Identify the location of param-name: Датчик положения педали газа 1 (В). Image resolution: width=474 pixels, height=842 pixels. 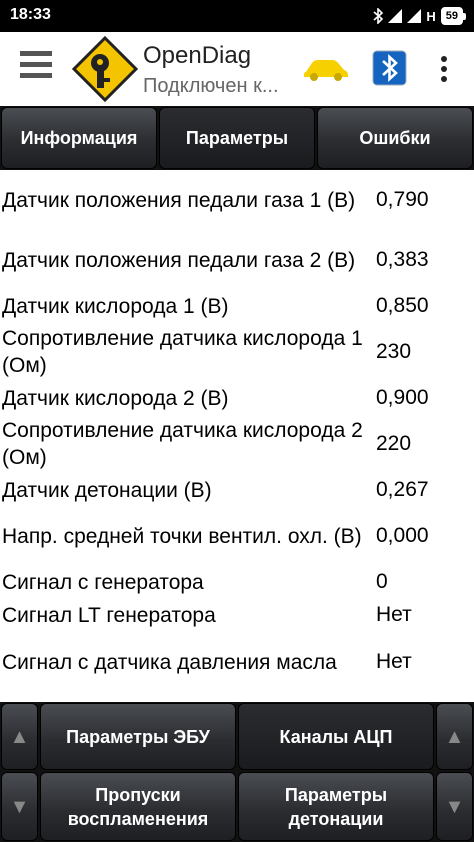
(179, 200).